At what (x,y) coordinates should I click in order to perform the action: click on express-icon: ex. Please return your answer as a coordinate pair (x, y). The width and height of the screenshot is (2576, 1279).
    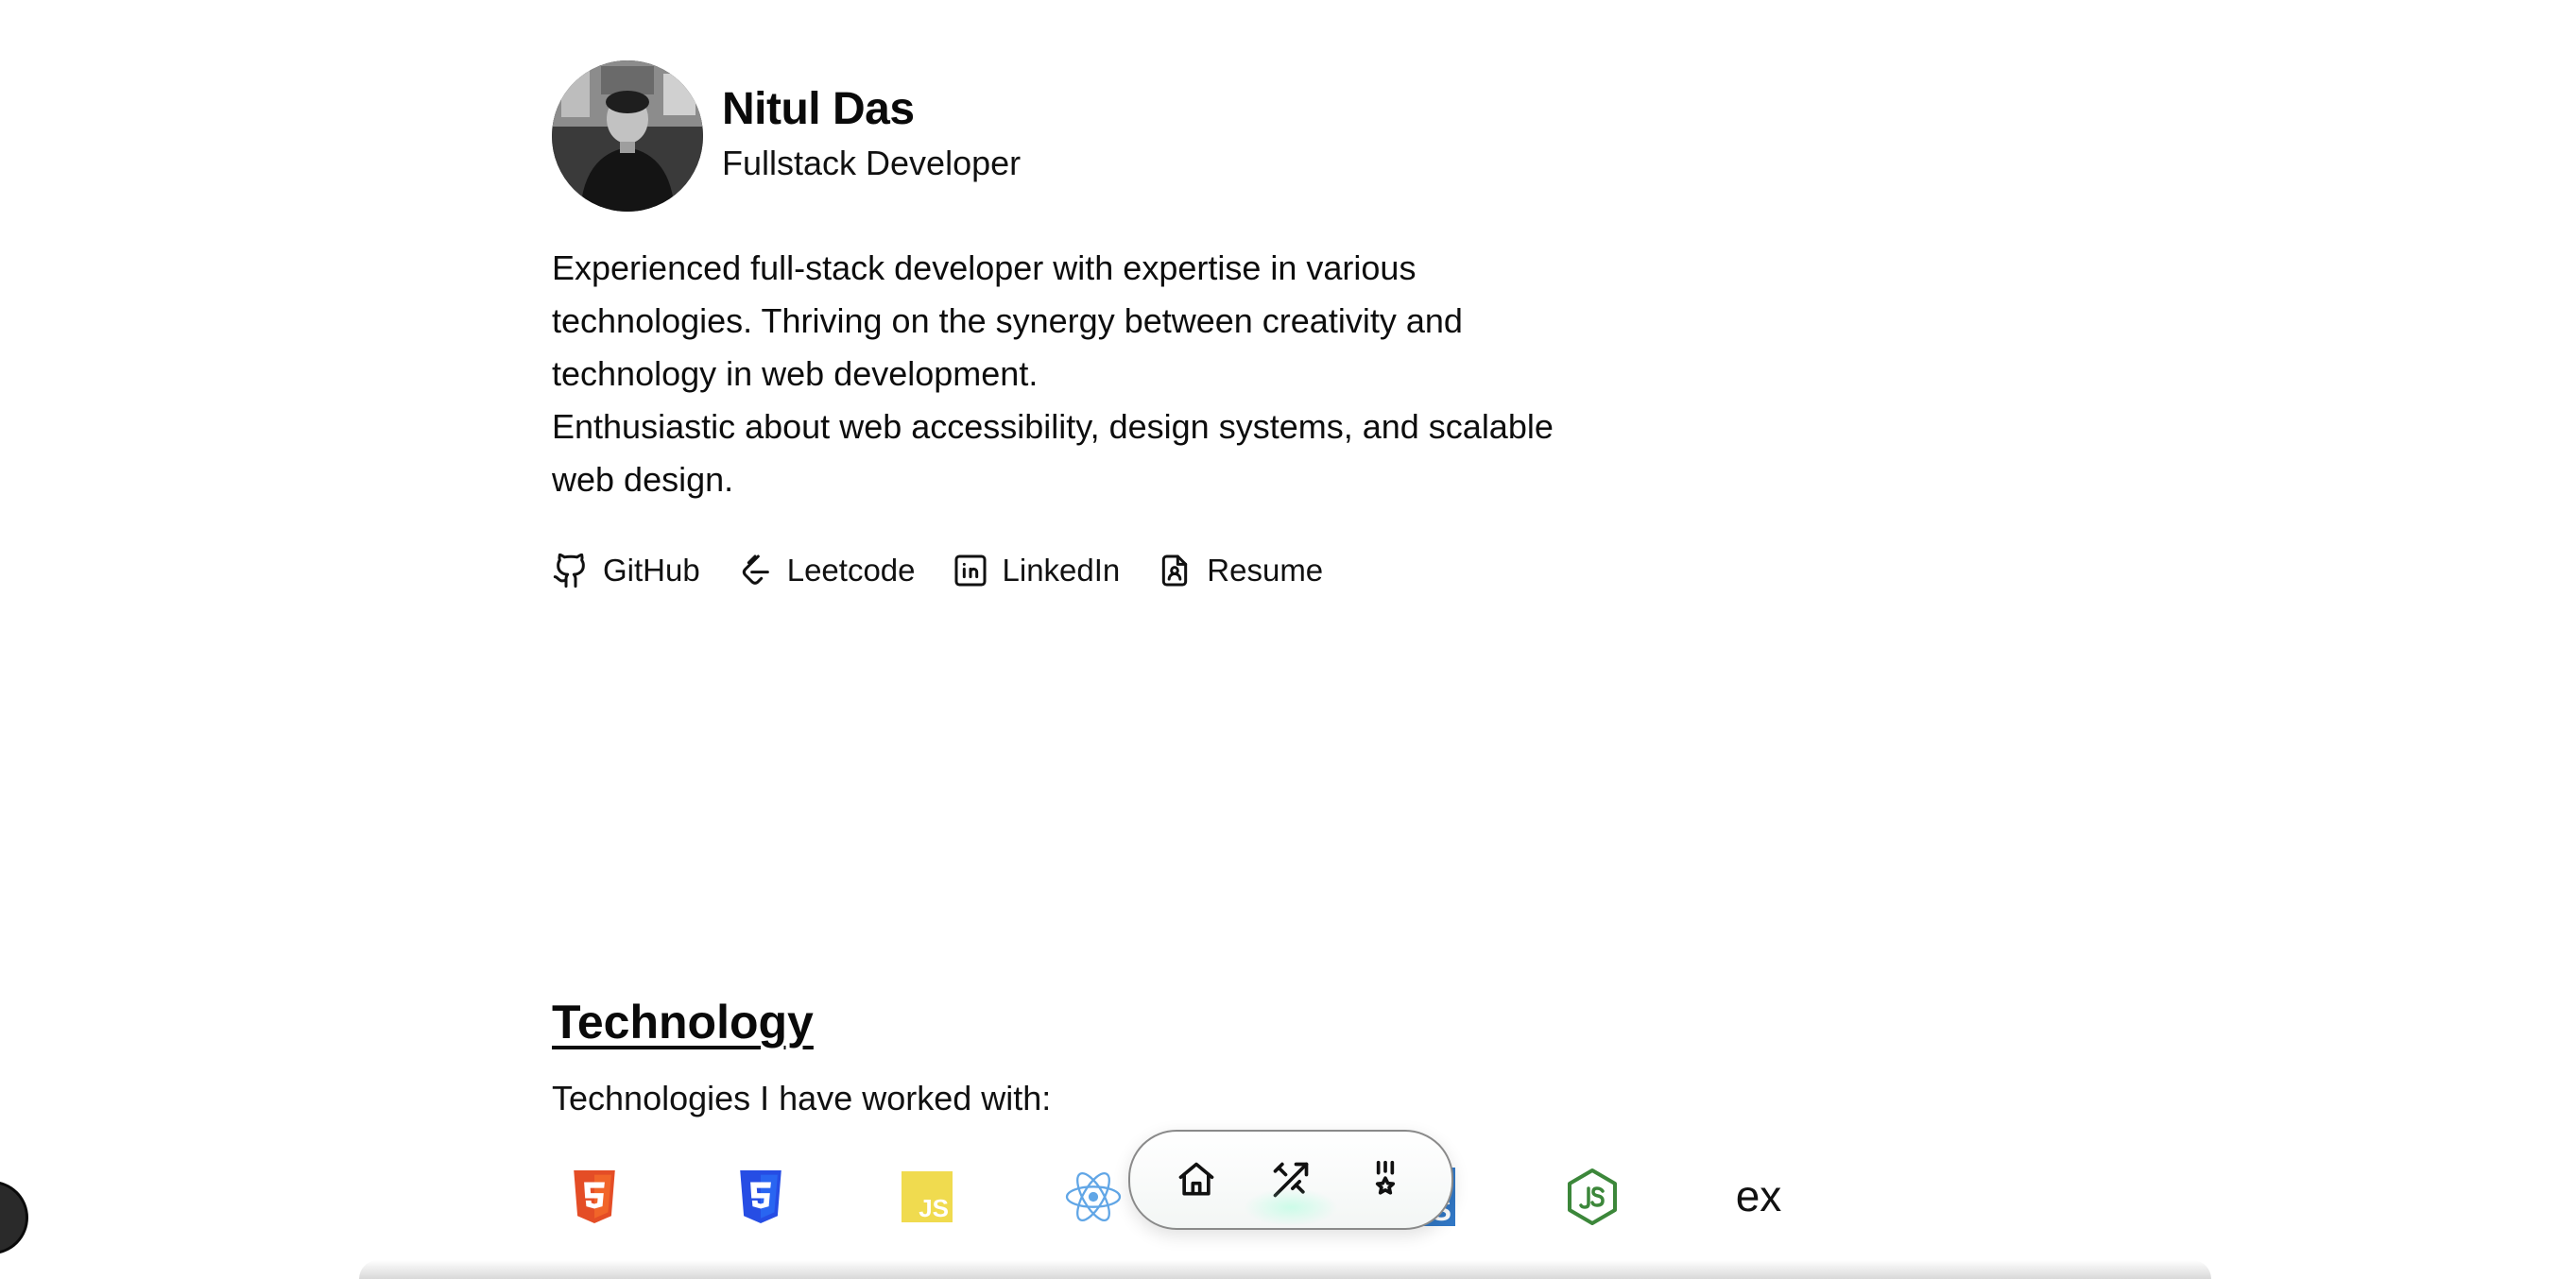
    Looking at the image, I should click on (1758, 1196).